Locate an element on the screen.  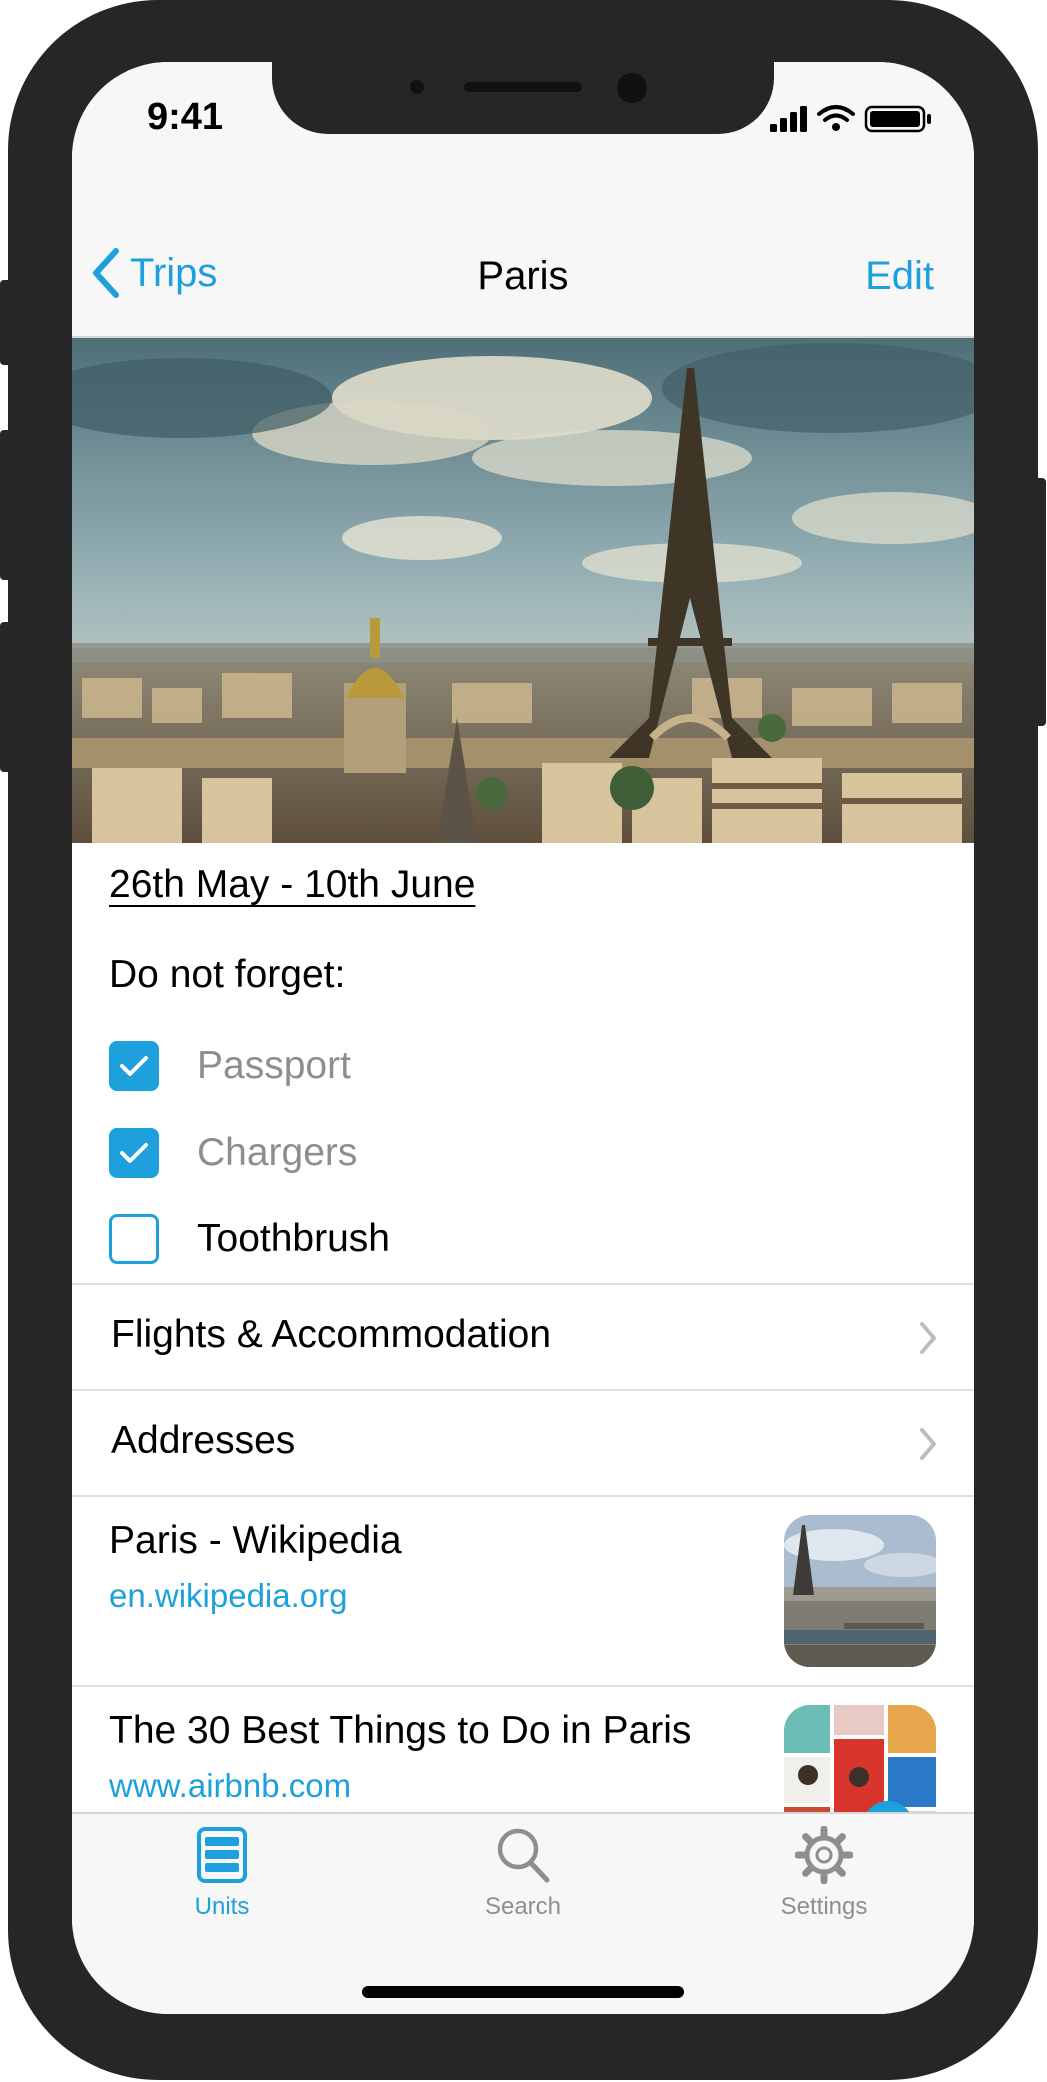
tab-settings: Settings is located at coordinates (824, 1873).